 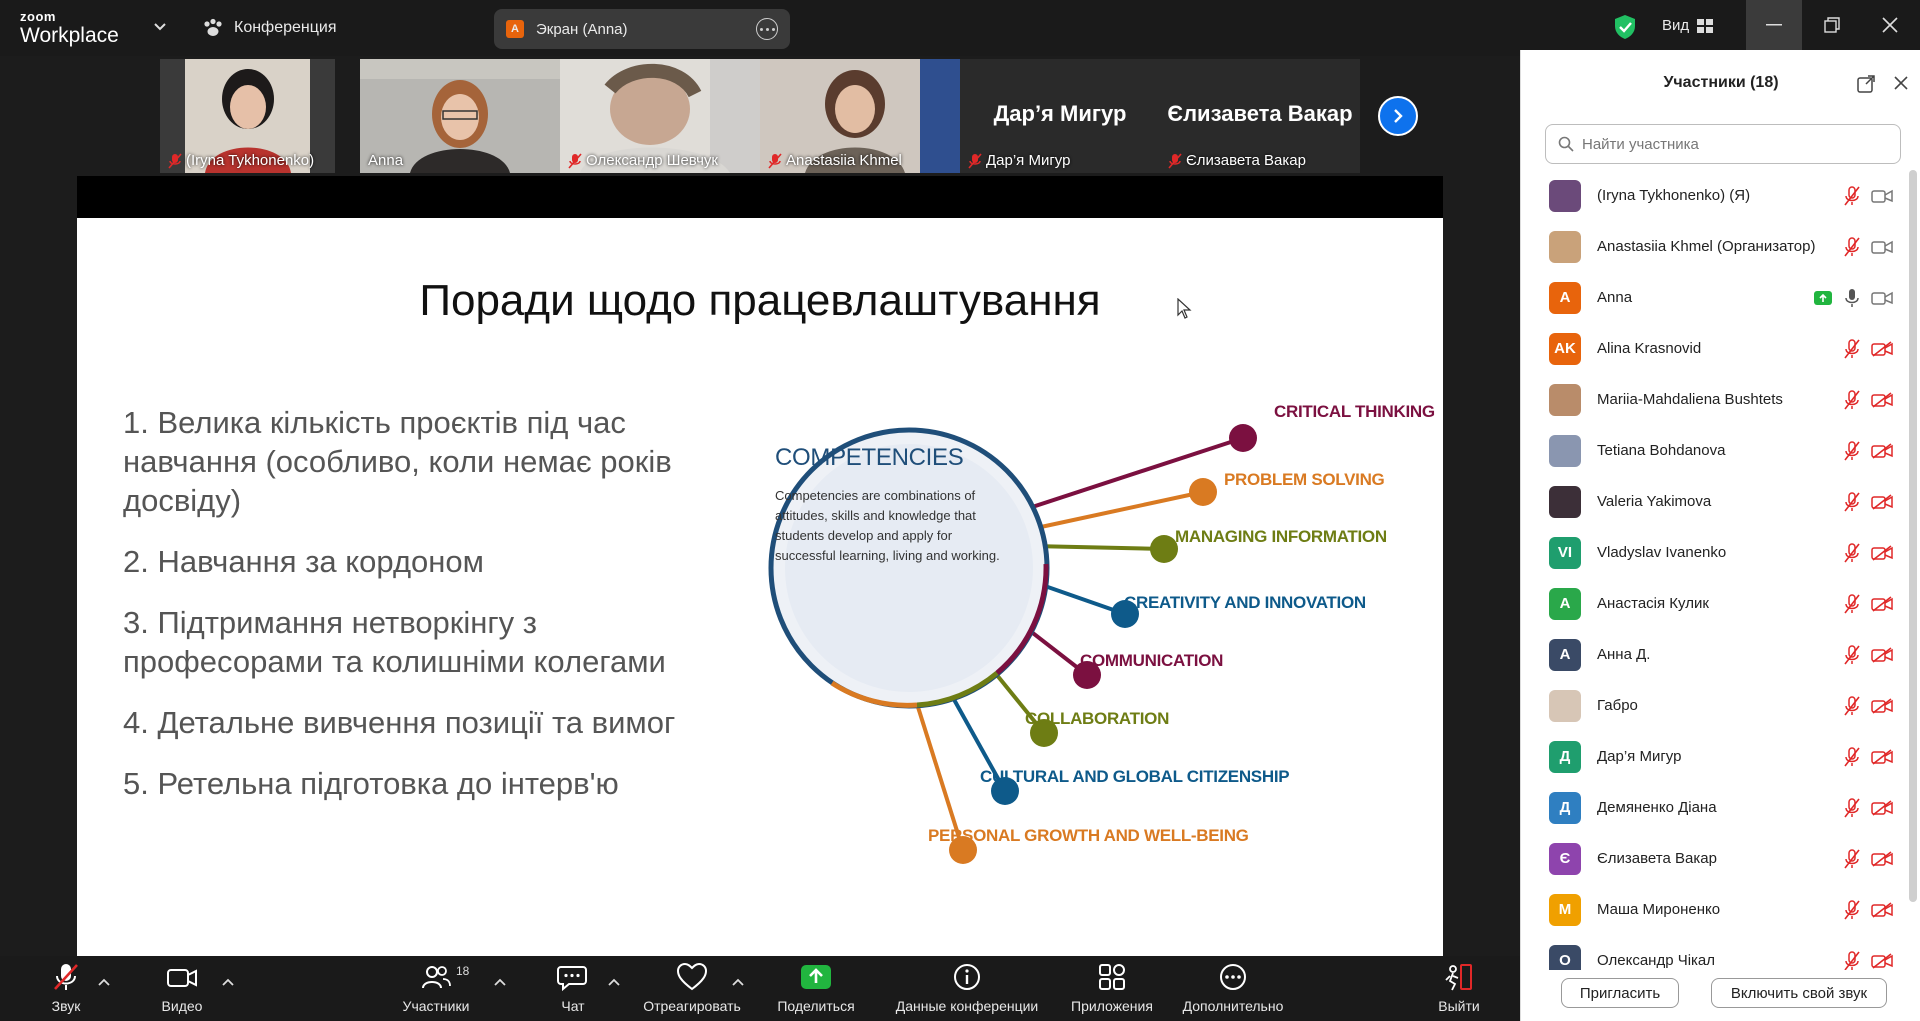 I want to click on video-tile: Олександр Шевчук, so click(x=660, y=116).